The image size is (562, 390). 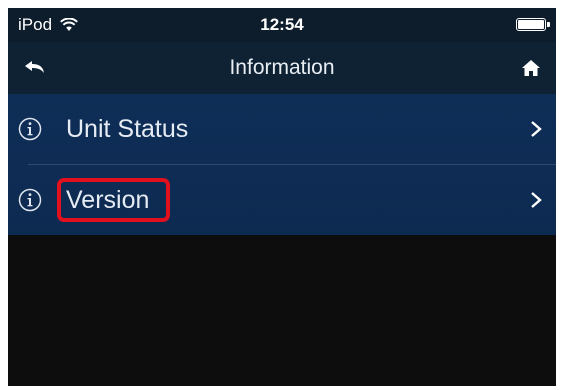 I want to click on home-button, so click(x=531, y=68).